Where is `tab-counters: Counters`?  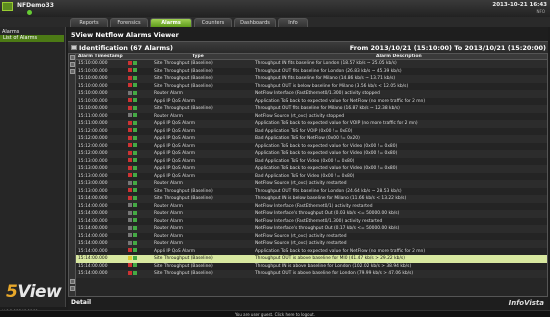
tab-counters: Counters is located at coordinates (213, 22).